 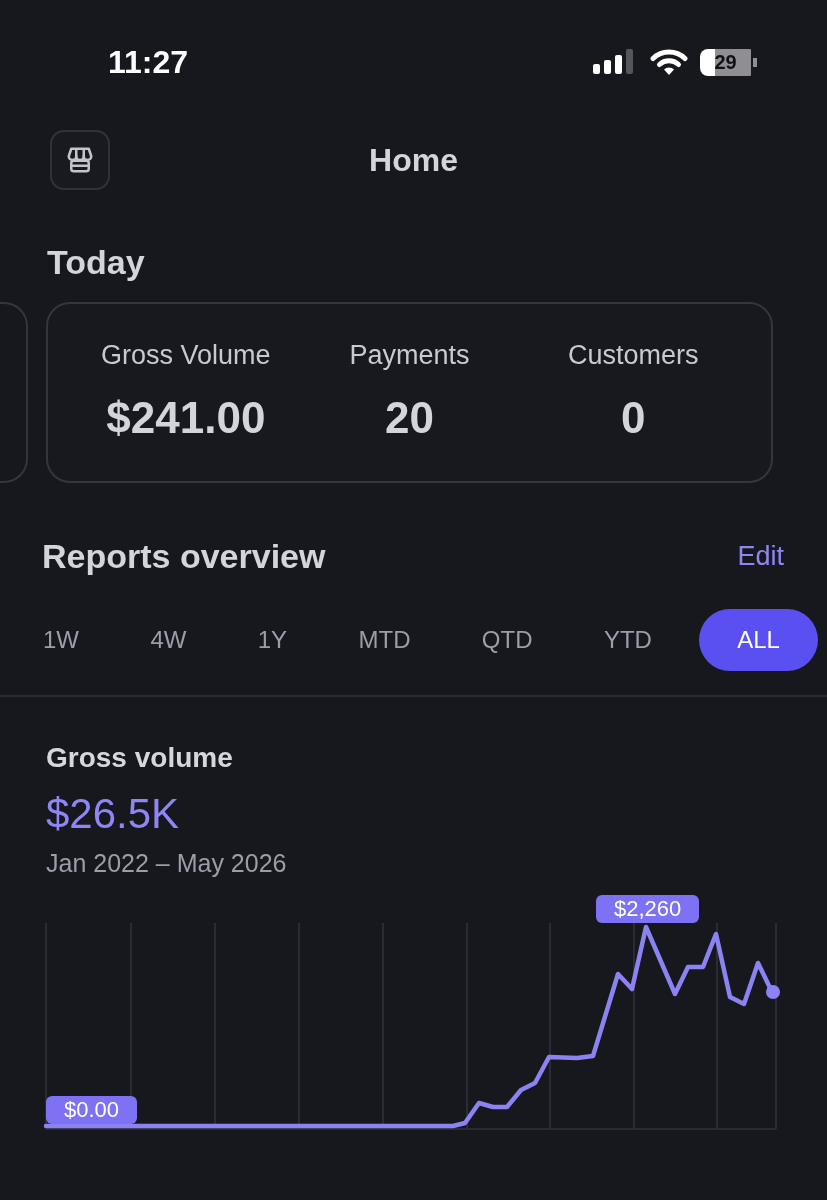 What do you see at coordinates (758, 640) in the screenshot?
I see `period-tab: ALL` at bounding box center [758, 640].